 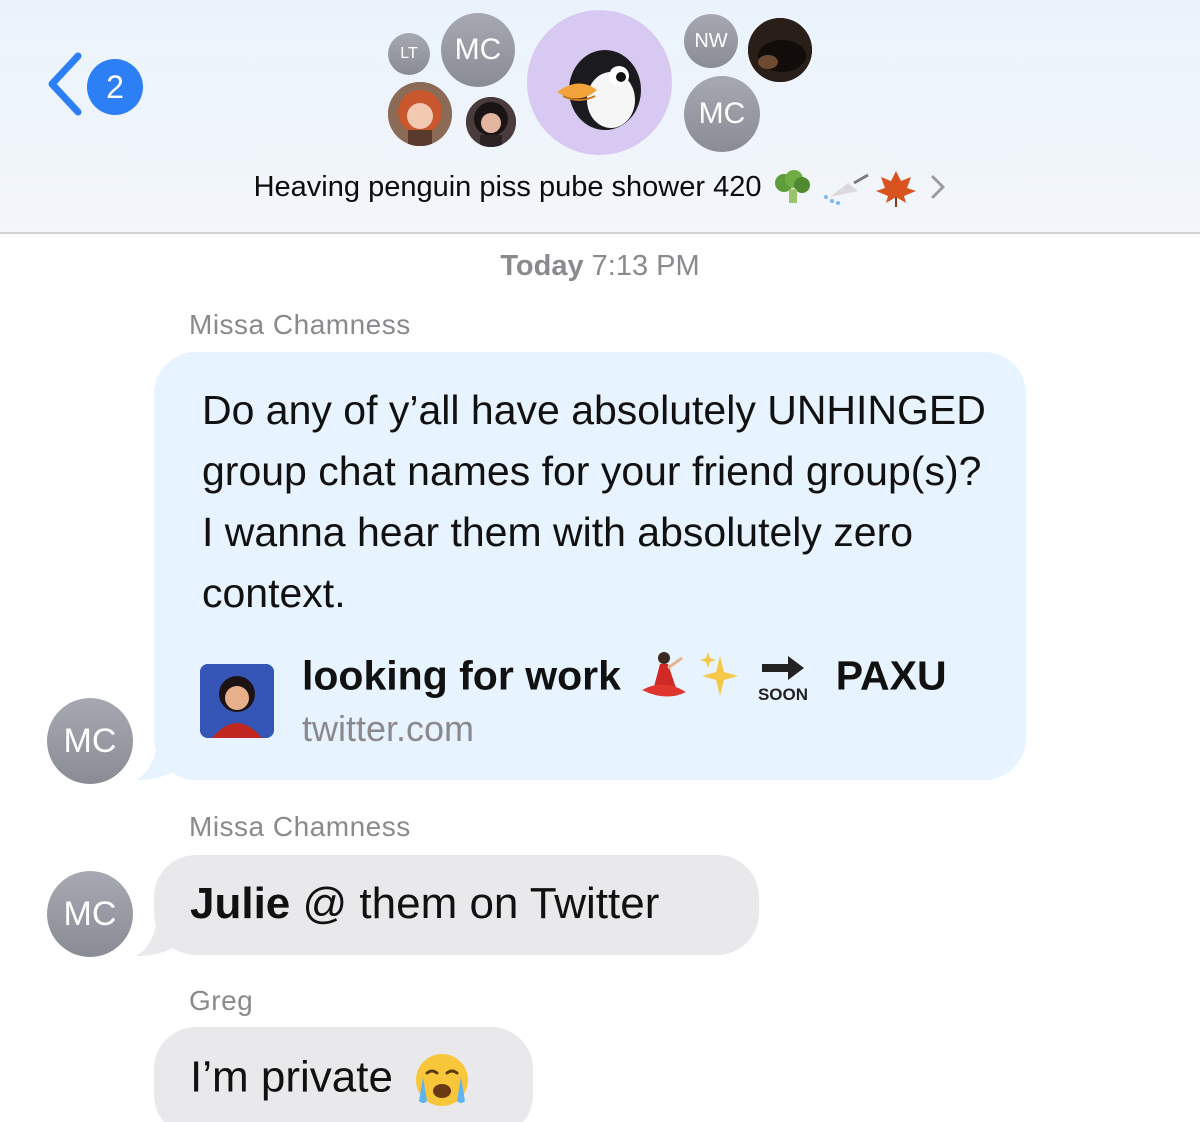 What do you see at coordinates (461, 675) in the screenshot?
I see `link-title-start: looking for work` at bounding box center [461, 675].